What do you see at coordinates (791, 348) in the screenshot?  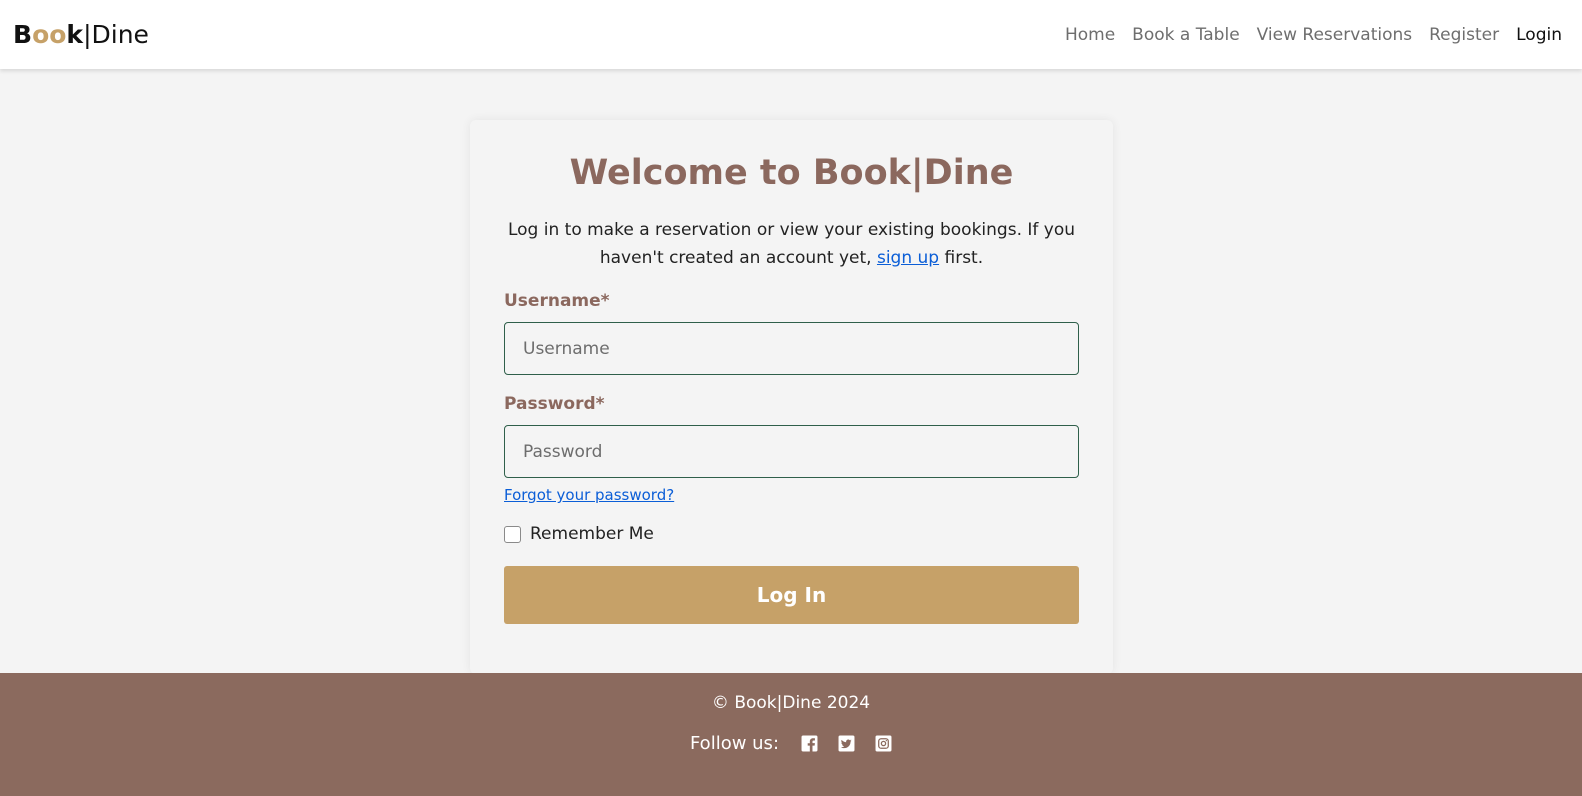 I see `username-input` at bounding box center [791, 348].